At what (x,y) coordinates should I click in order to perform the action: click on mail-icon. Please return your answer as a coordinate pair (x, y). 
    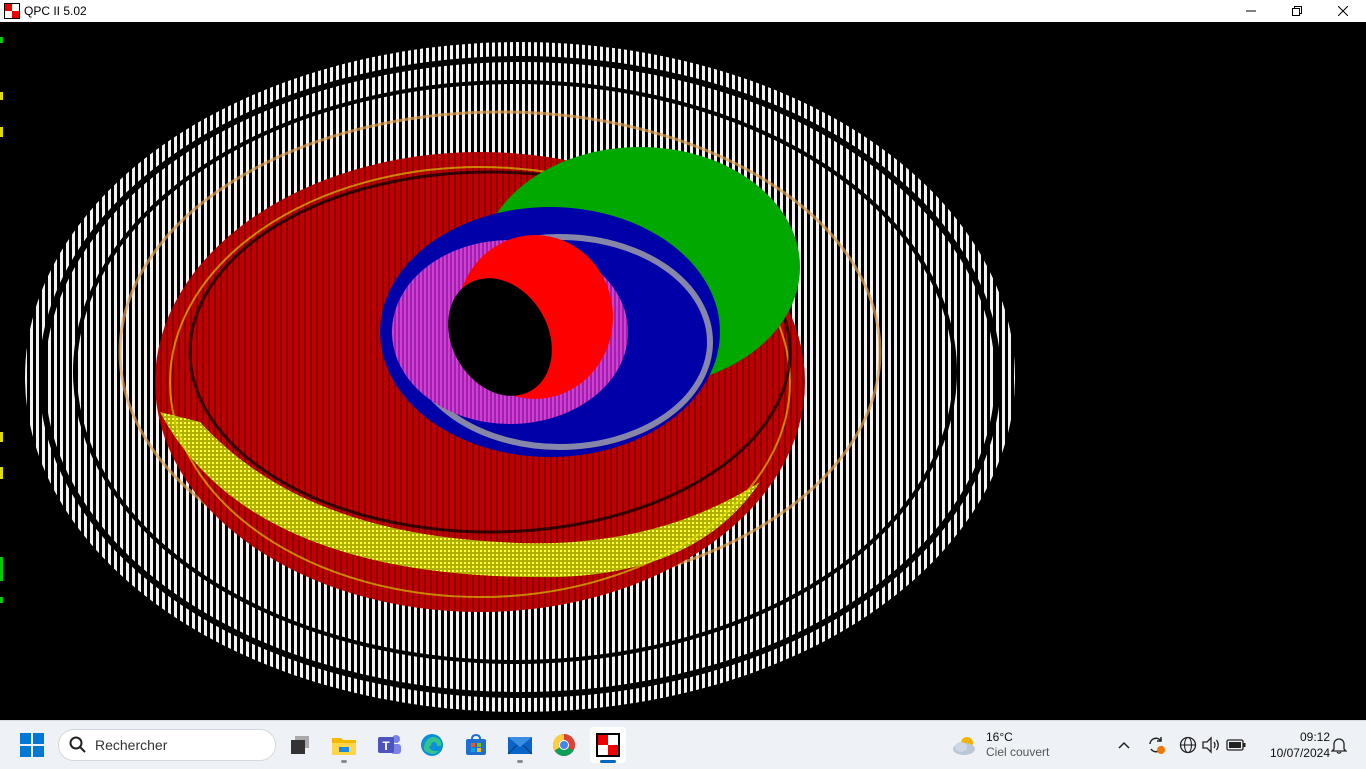
    Looking at the image, I should click on (520, 746).